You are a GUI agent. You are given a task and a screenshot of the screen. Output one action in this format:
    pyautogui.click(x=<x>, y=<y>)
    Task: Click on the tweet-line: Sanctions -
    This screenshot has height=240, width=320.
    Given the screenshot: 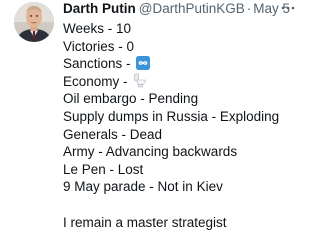 What is the action you would take?
    pyautogui.click(x=181, y=64)
    